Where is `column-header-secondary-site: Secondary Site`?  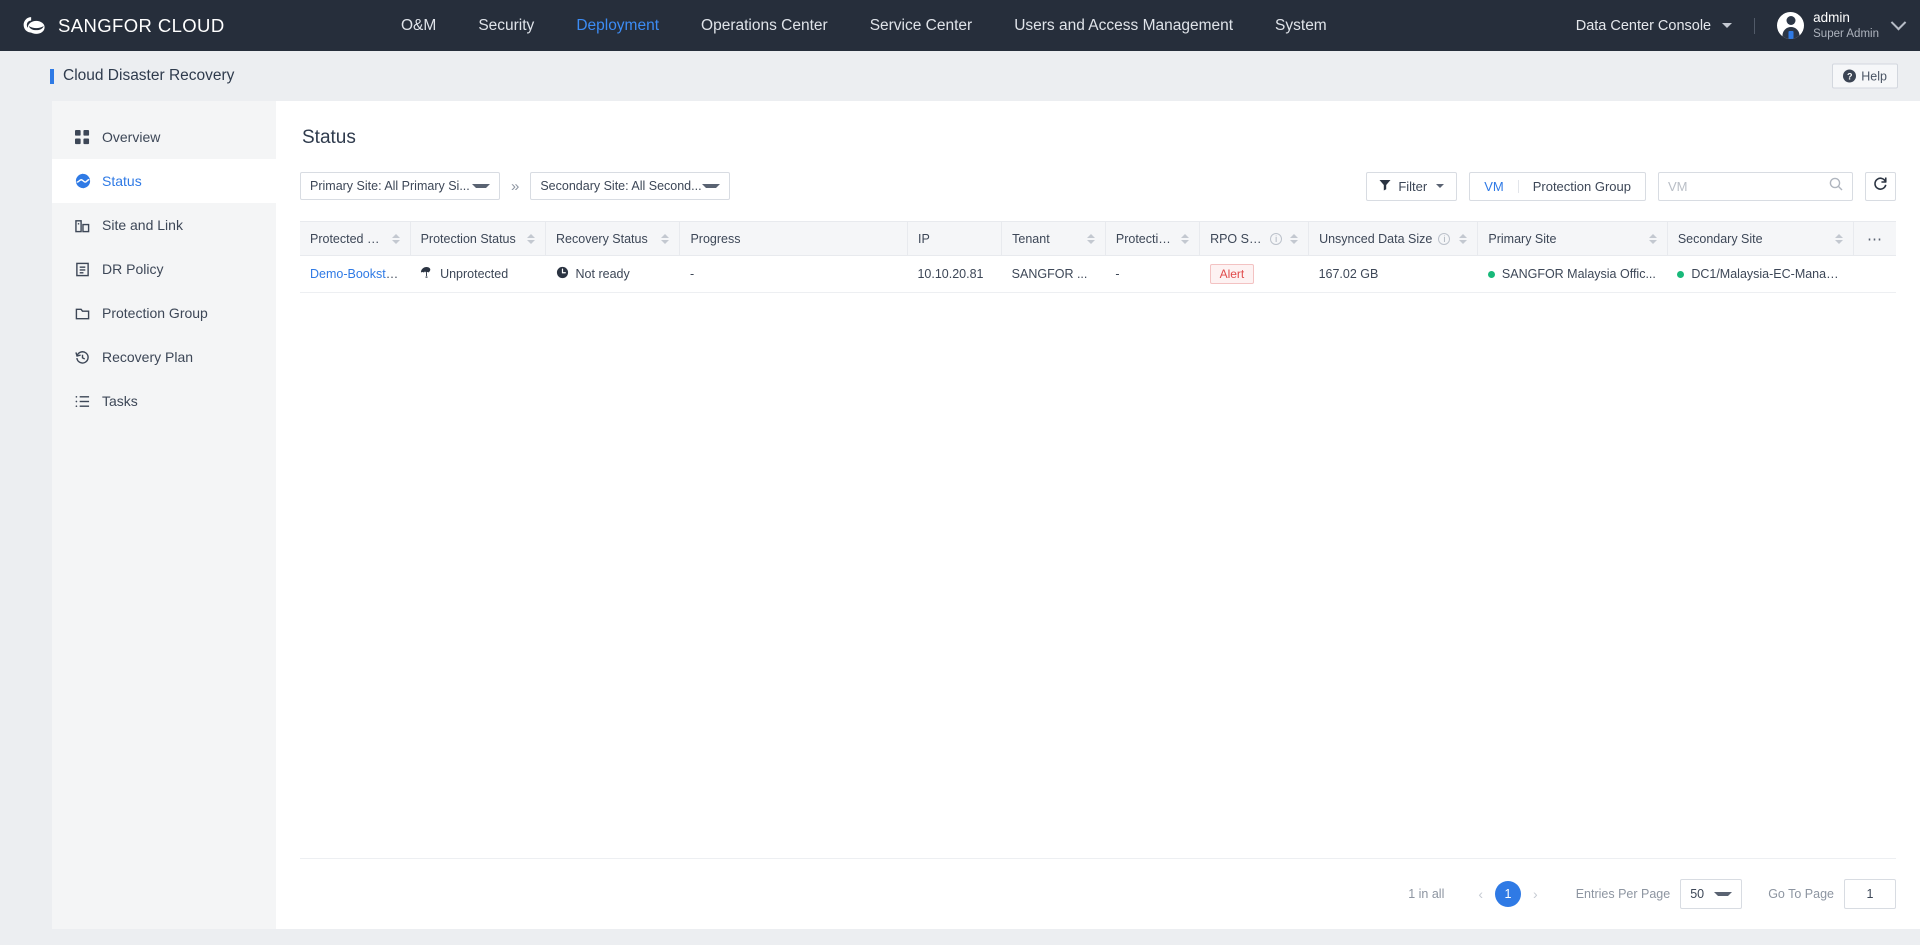
column-header-secondary-site: Secondary Site is located at coordinates (1761, 238).